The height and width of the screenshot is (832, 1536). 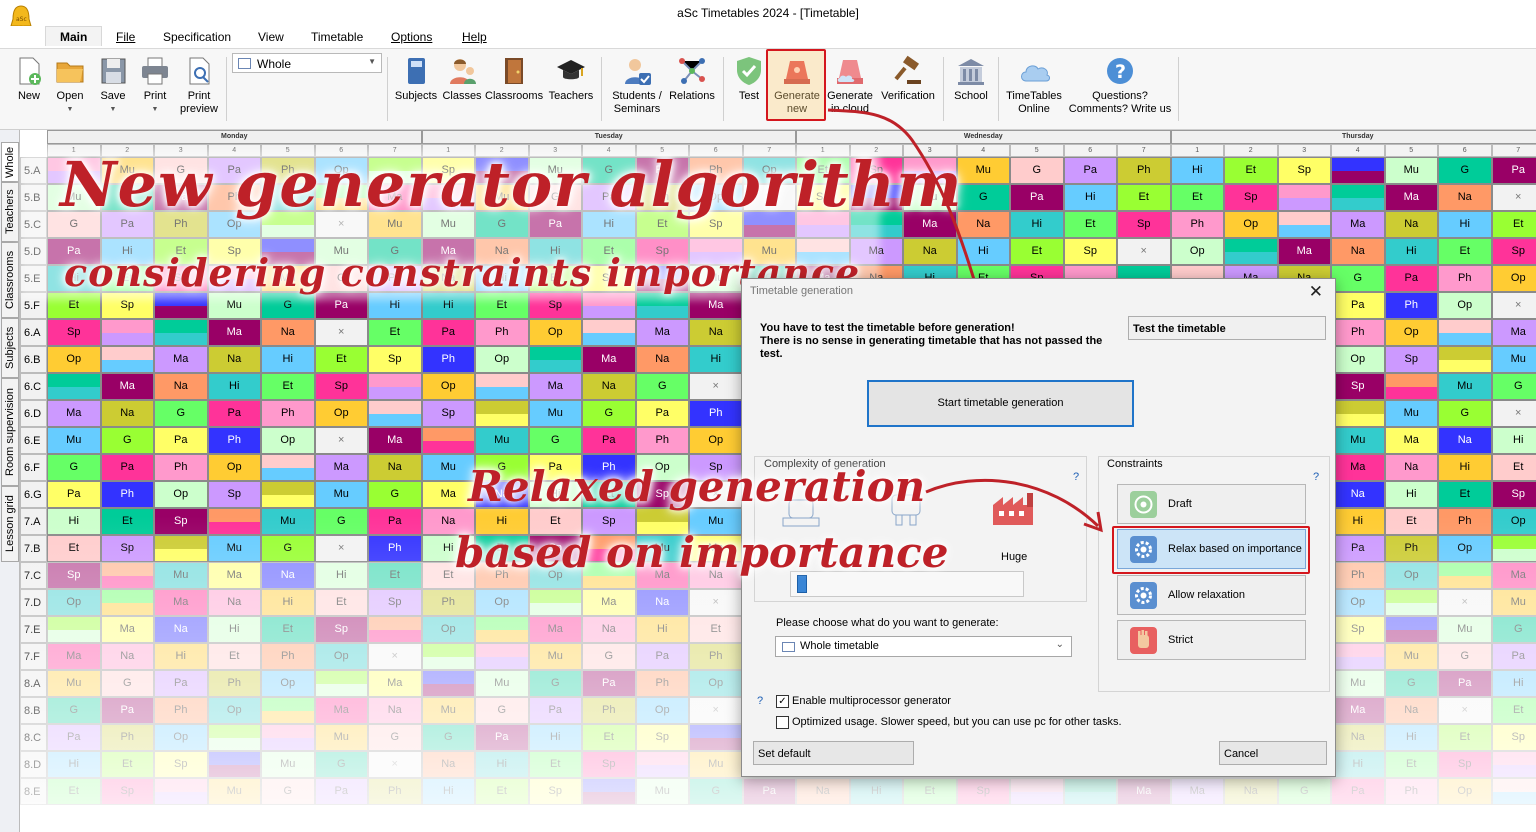 What do you see at coordinates (10, 432) in the screenshot?
I see `tab-room-supervision: Room supervision` at bounding box center [10, 432].